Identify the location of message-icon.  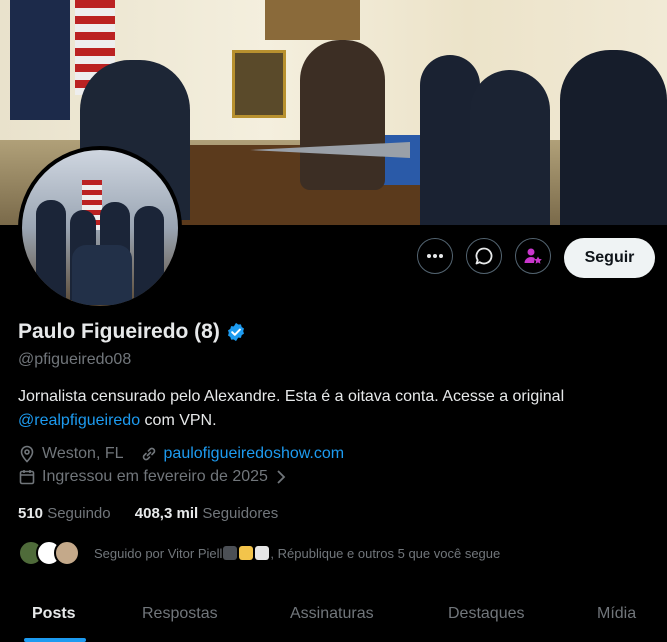
(484, 256).